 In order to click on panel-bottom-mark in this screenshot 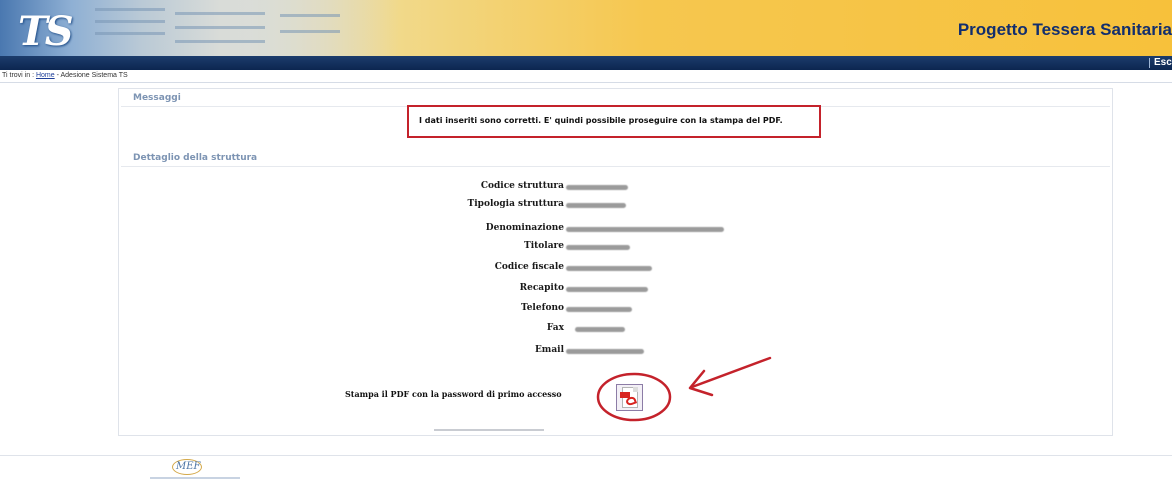, I will do `click(489, 430)`.